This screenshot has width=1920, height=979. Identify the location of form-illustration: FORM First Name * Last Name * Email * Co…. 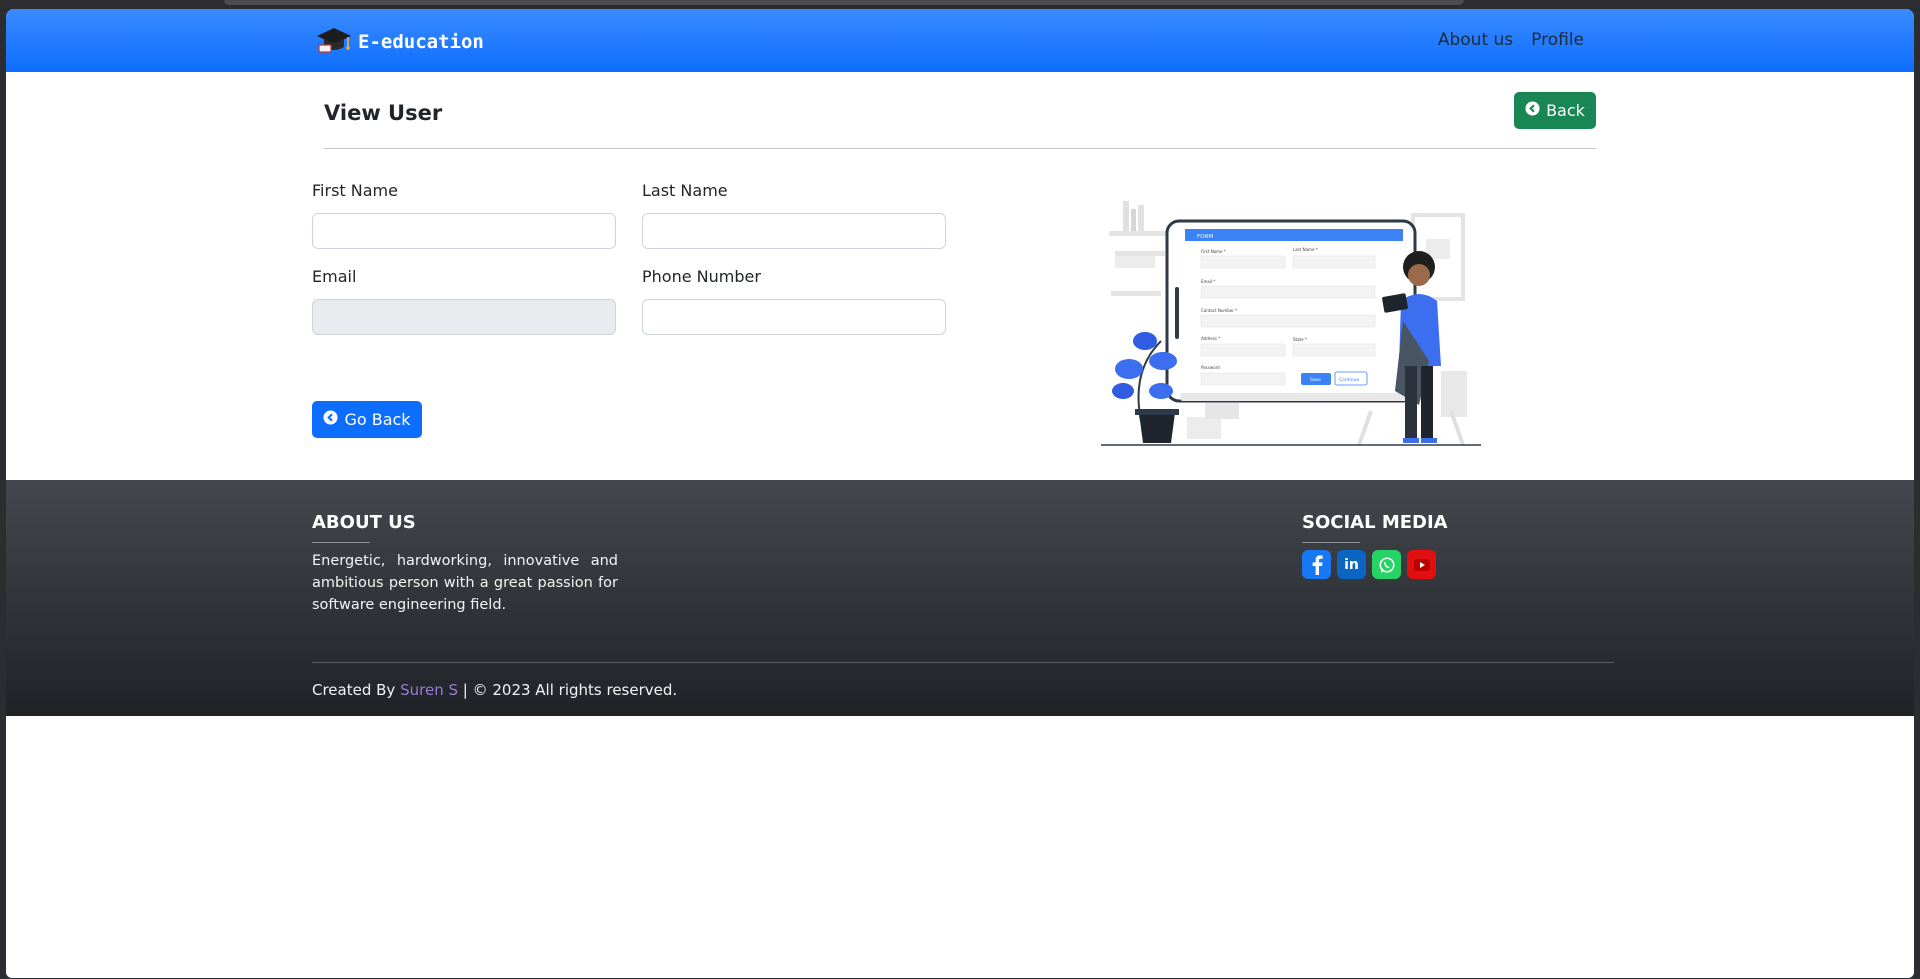
(1291, 321).